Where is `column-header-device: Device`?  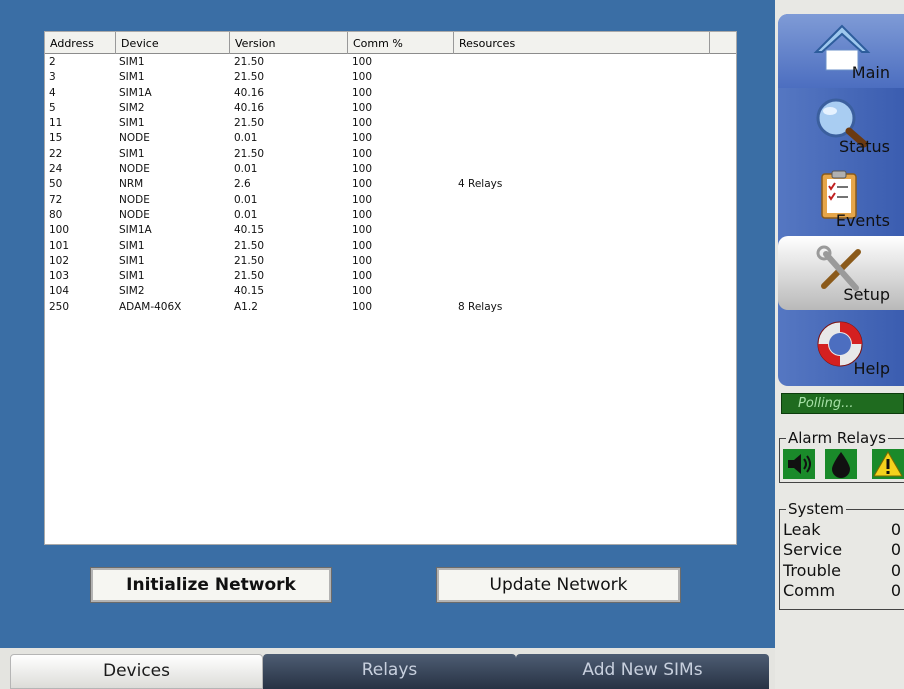 column-header-device: Device is located at coordinates (173, 43).